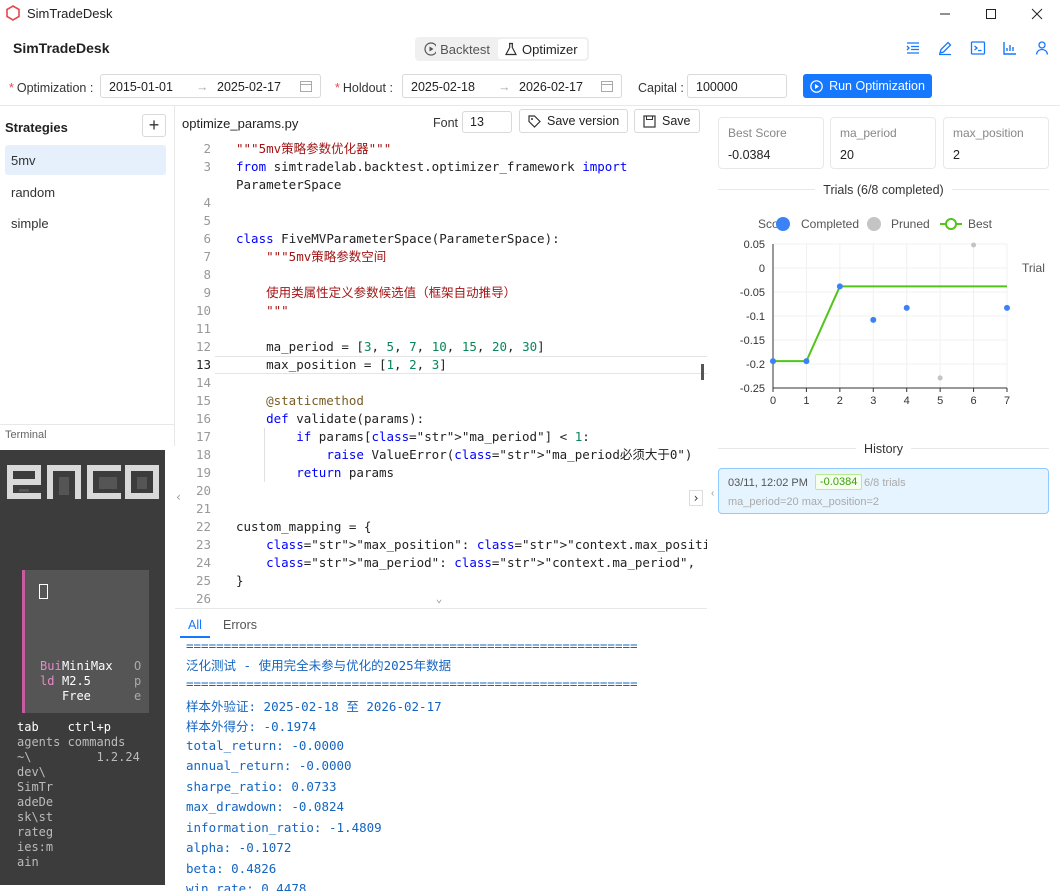  I want to click on max-position-card: max_position 2, so click(996, 143).